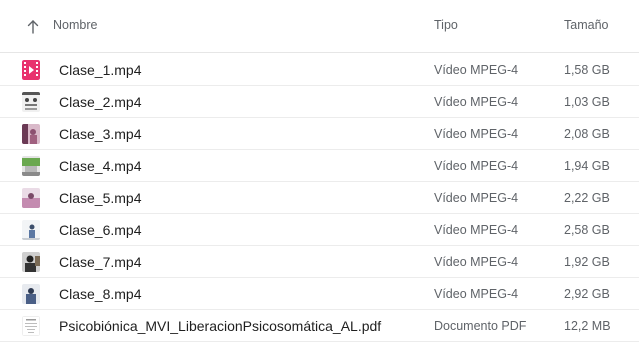  Describe the element at coordinates (100, 70) in the screenshot. I see `file-name: Clase_1.mp4` at that location.